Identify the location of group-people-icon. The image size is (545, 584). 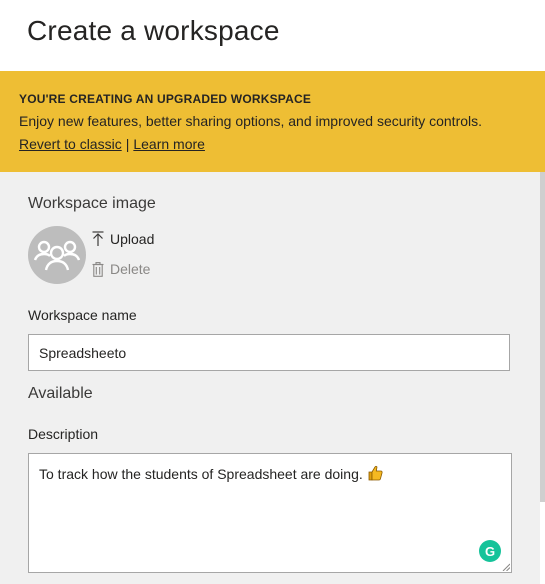
(57, 255).